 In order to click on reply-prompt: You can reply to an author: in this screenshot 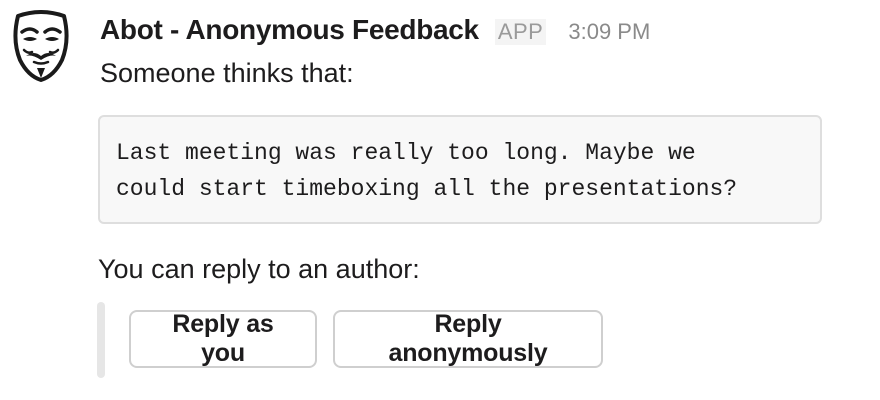, I will do `click(259, 269)`.